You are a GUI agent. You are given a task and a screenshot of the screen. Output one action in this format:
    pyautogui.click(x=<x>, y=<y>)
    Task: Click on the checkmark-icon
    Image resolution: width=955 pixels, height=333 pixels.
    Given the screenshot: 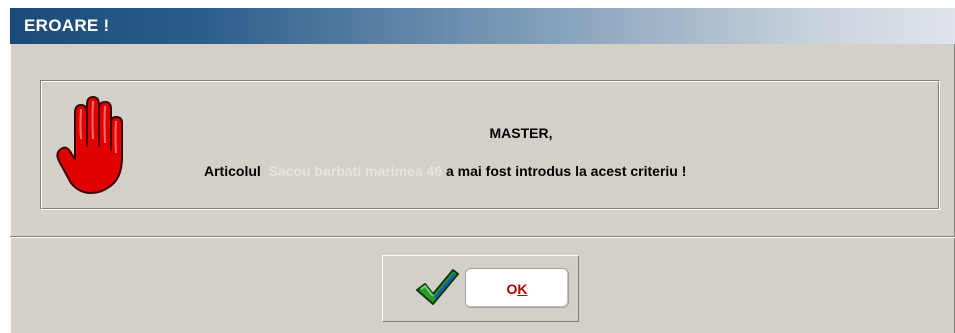 What is the action you would take?
    pyautogui.click(x=437, y=287)
    